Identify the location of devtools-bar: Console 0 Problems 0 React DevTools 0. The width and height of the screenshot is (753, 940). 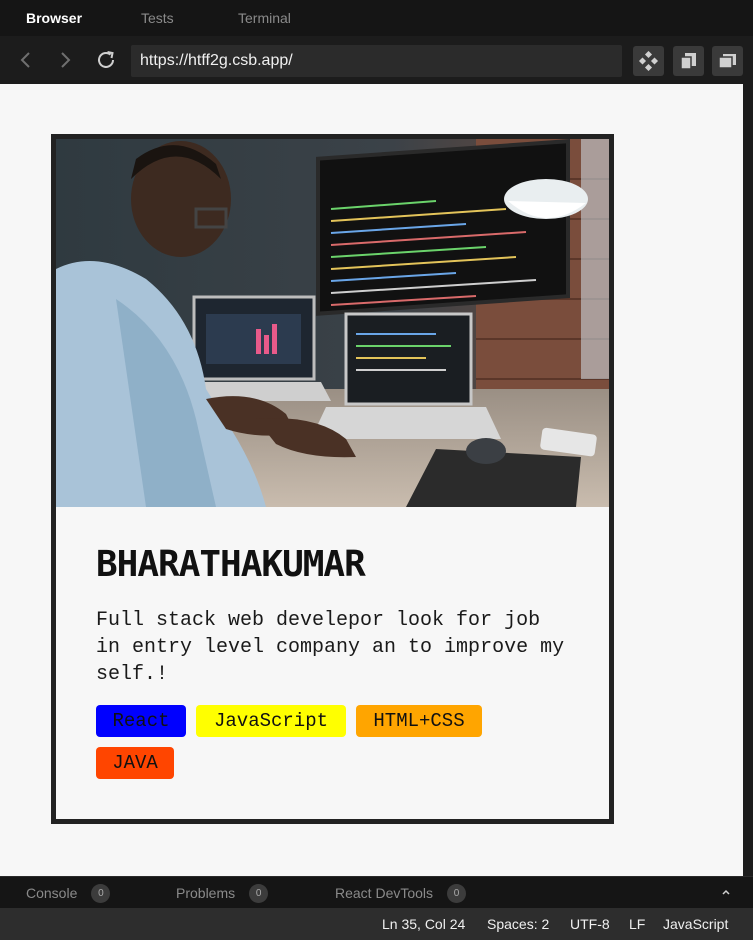
(376, 892).